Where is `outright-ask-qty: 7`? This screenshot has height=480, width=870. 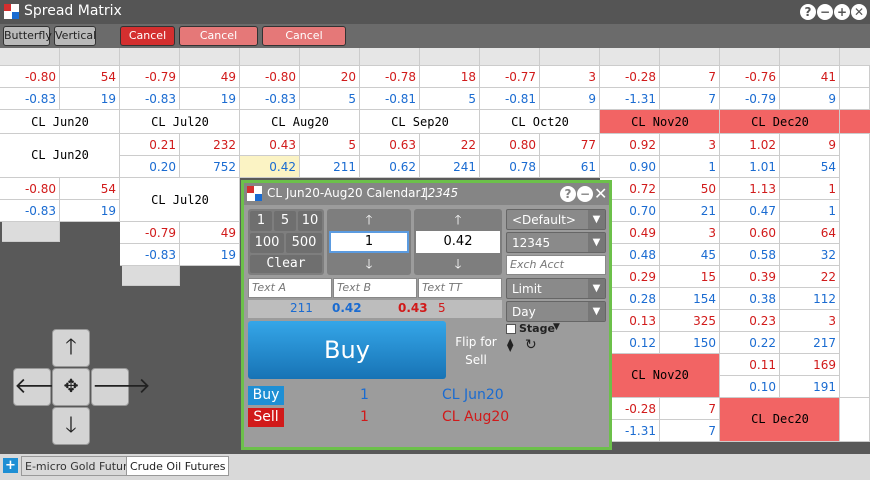 outright-ask-qty: 7 is located at coordinates (688, 77).